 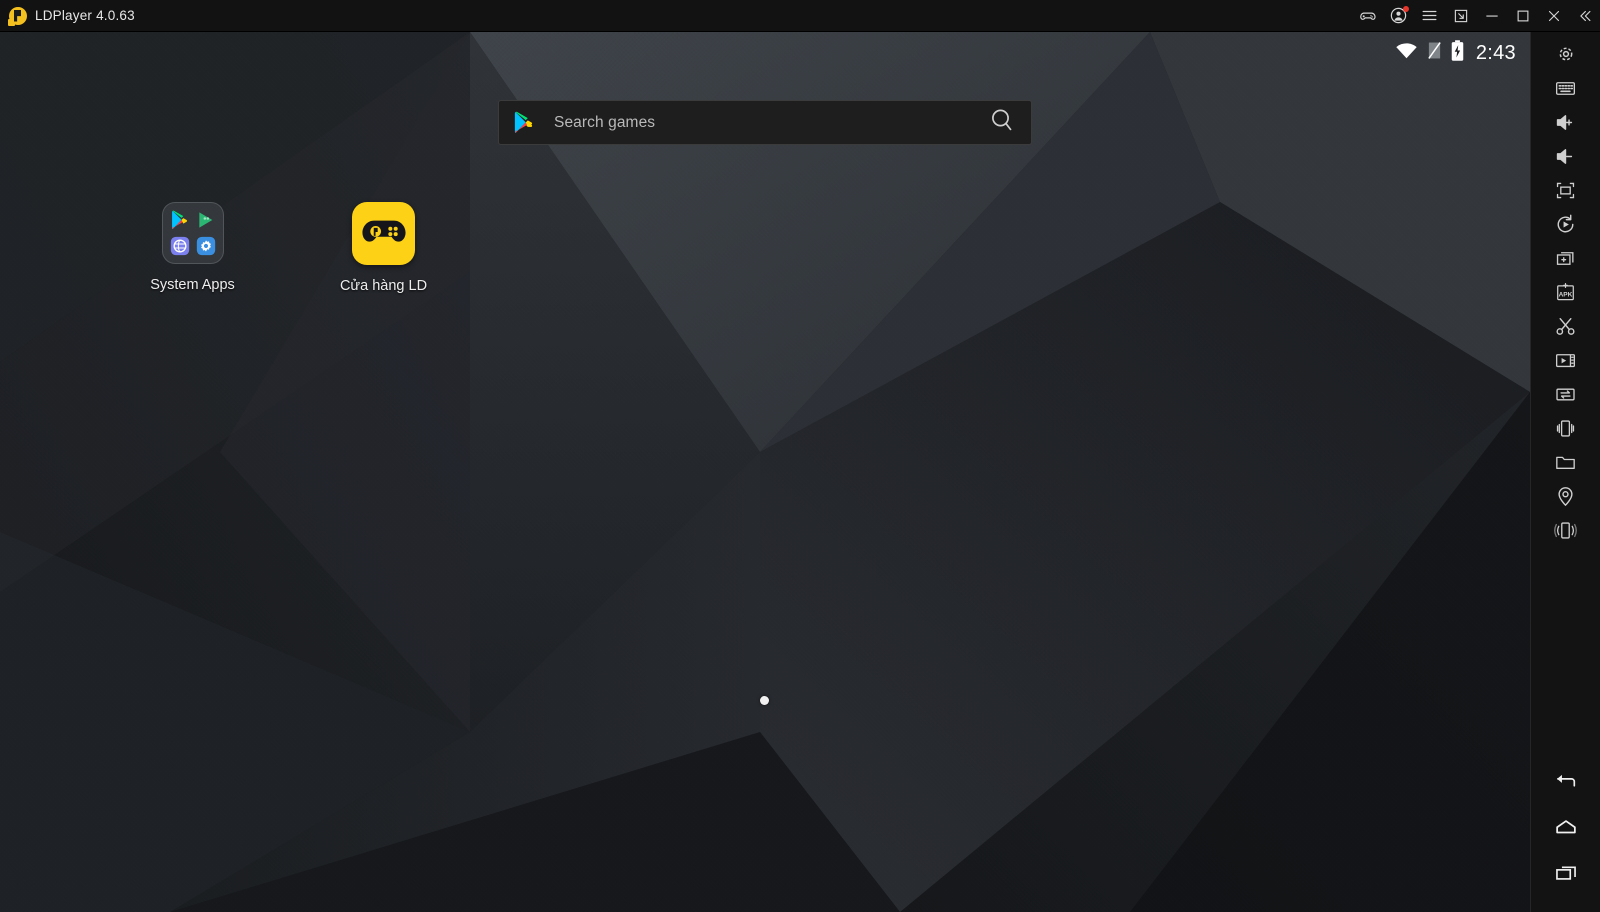 What do you see at coordinates (1002, 122) in the screenshot?
I see `magnifier-icon` at bounding box center [1002, 122].